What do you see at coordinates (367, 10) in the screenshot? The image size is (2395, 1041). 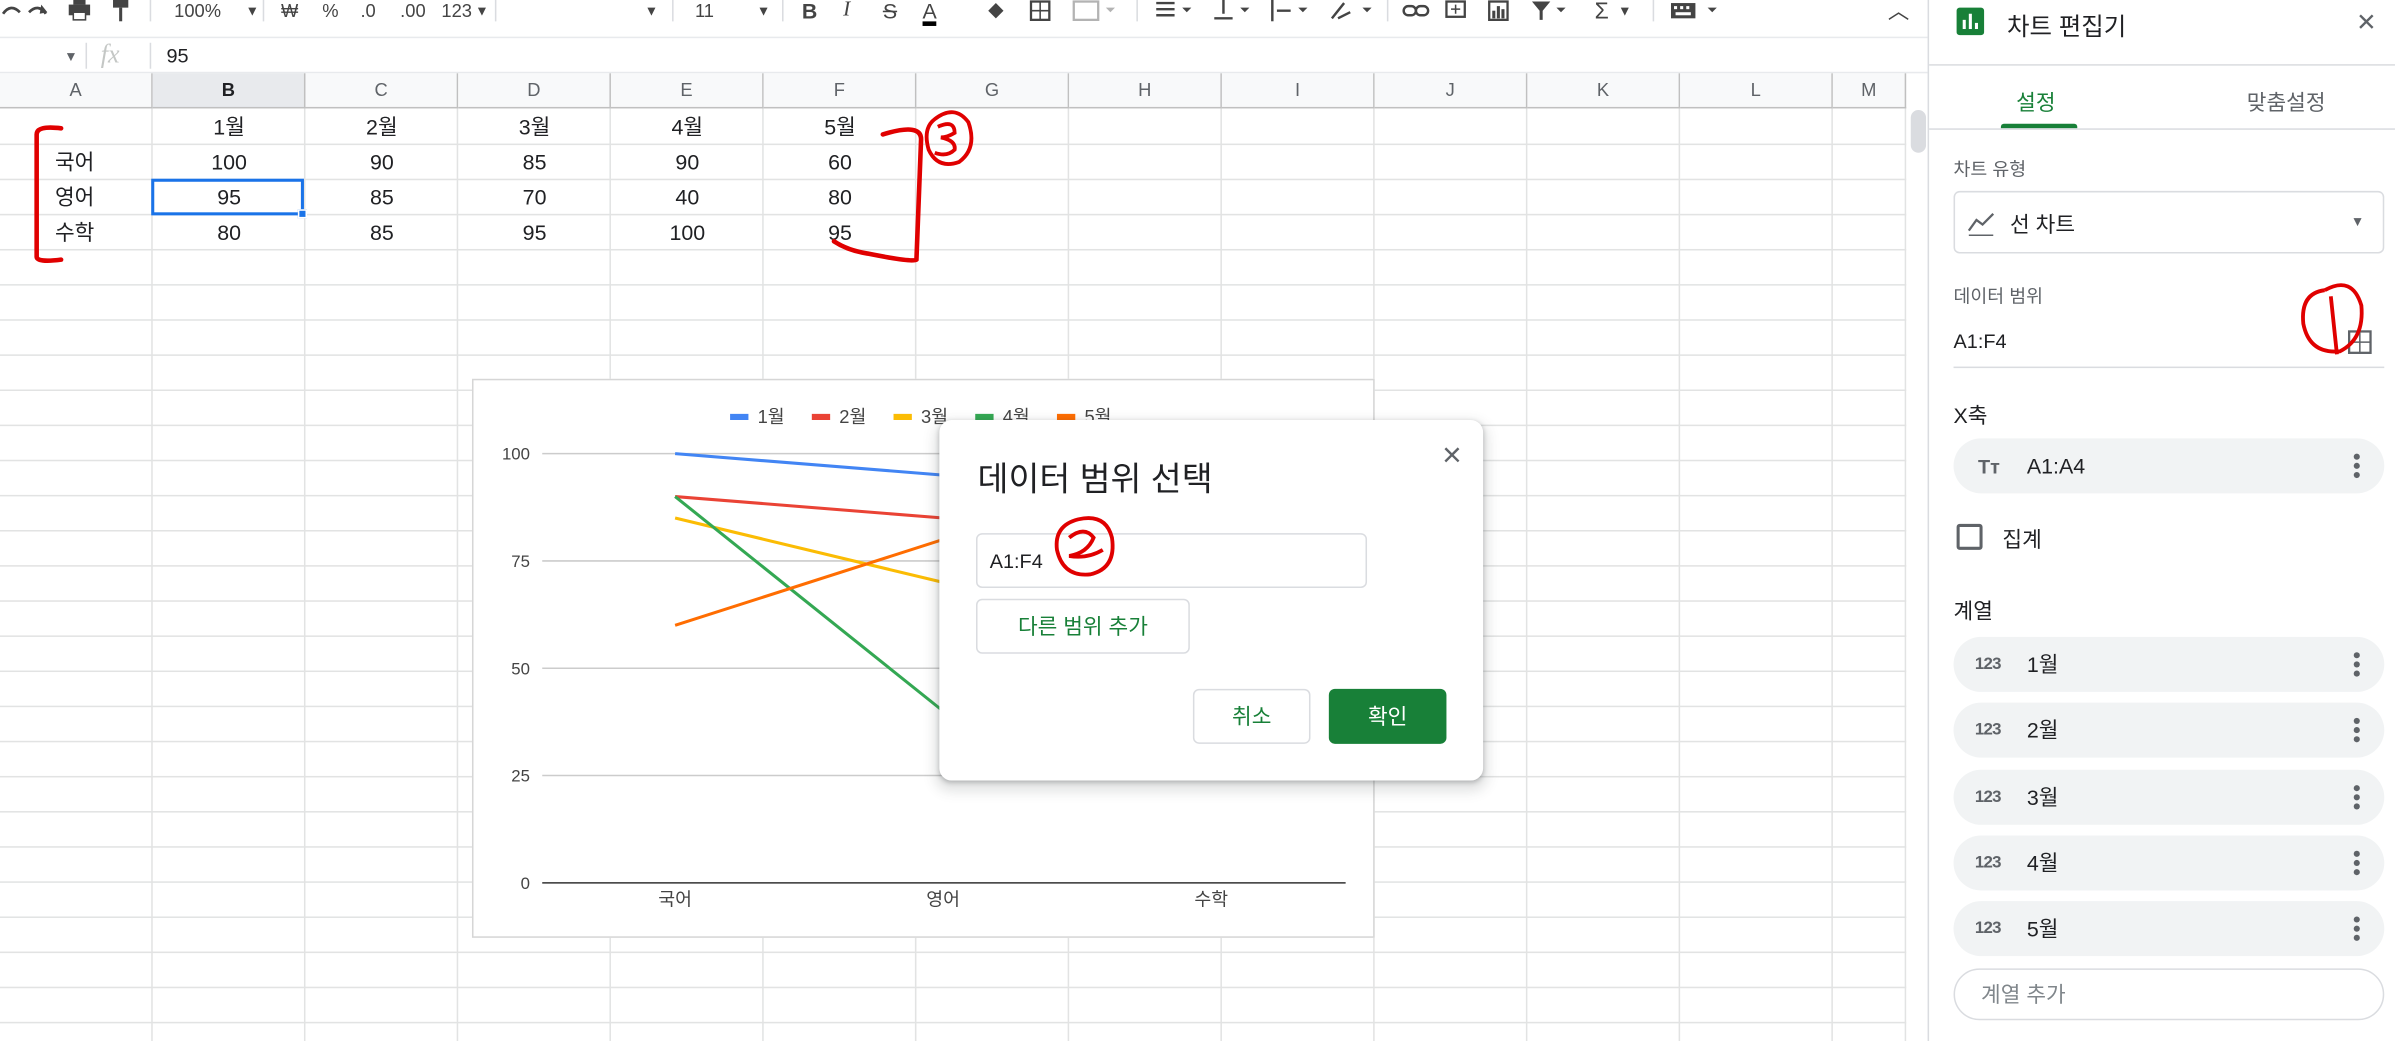 I see `decrease-decimal-button: .0` at bounding box center [367, 10].